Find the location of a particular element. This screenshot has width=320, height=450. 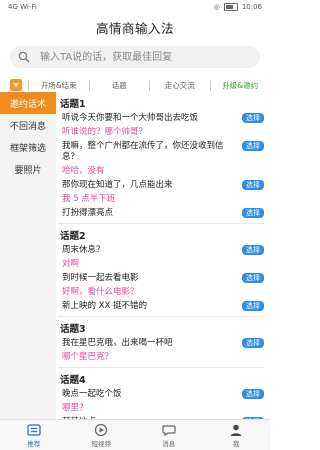

message-text: 我嘛，整个广州都在流传了，你还没收到信息？ is located at coordinates (143, 151).